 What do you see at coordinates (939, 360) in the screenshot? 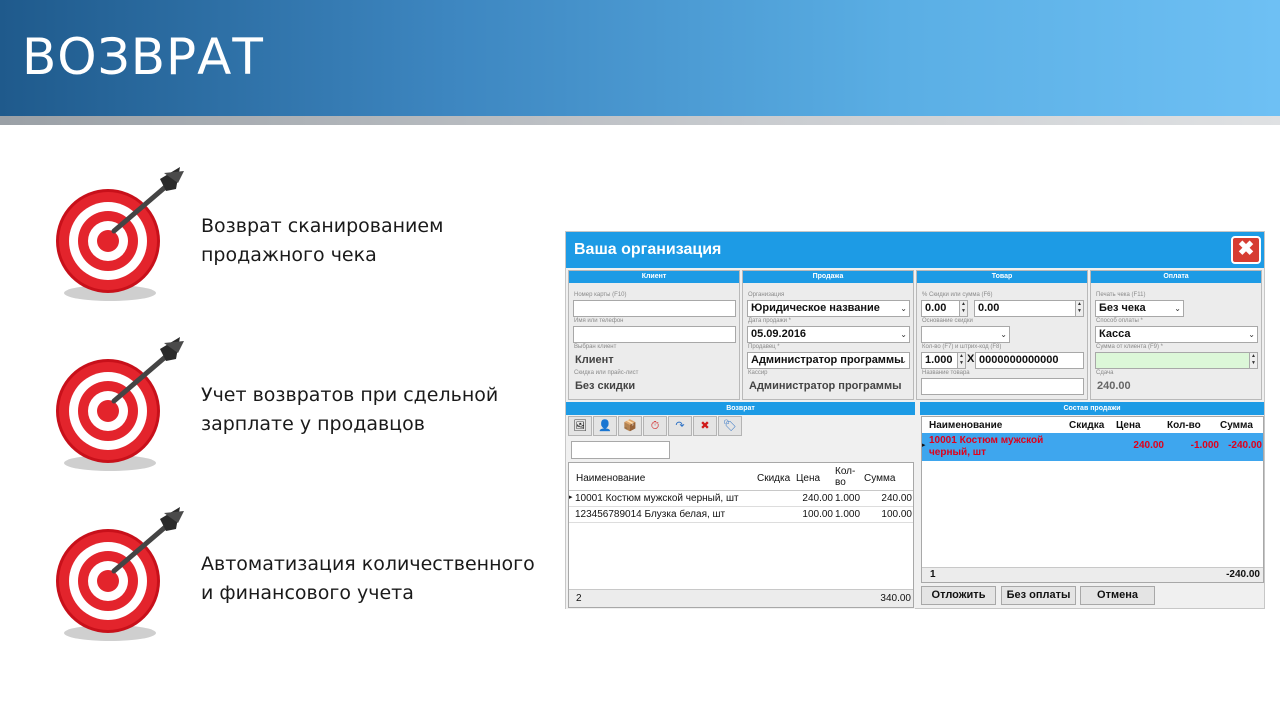
I see `qty-input: 1.000` at bounding box center [939, 360].